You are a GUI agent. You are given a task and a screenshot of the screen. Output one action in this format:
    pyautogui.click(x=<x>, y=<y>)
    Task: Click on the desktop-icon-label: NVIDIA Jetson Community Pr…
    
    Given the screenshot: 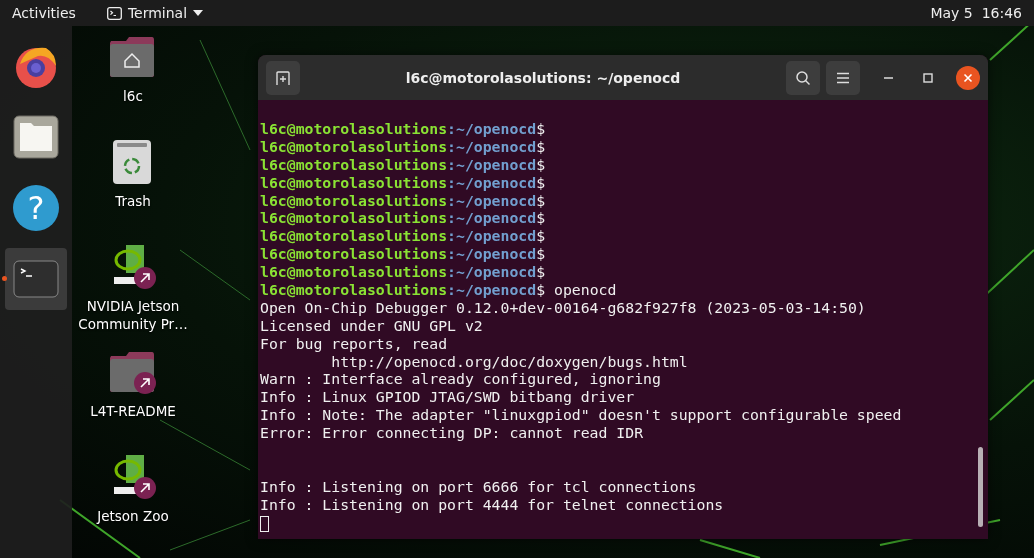 What is the action you would take?
    pyautogui.click(x=133, y=315)
    